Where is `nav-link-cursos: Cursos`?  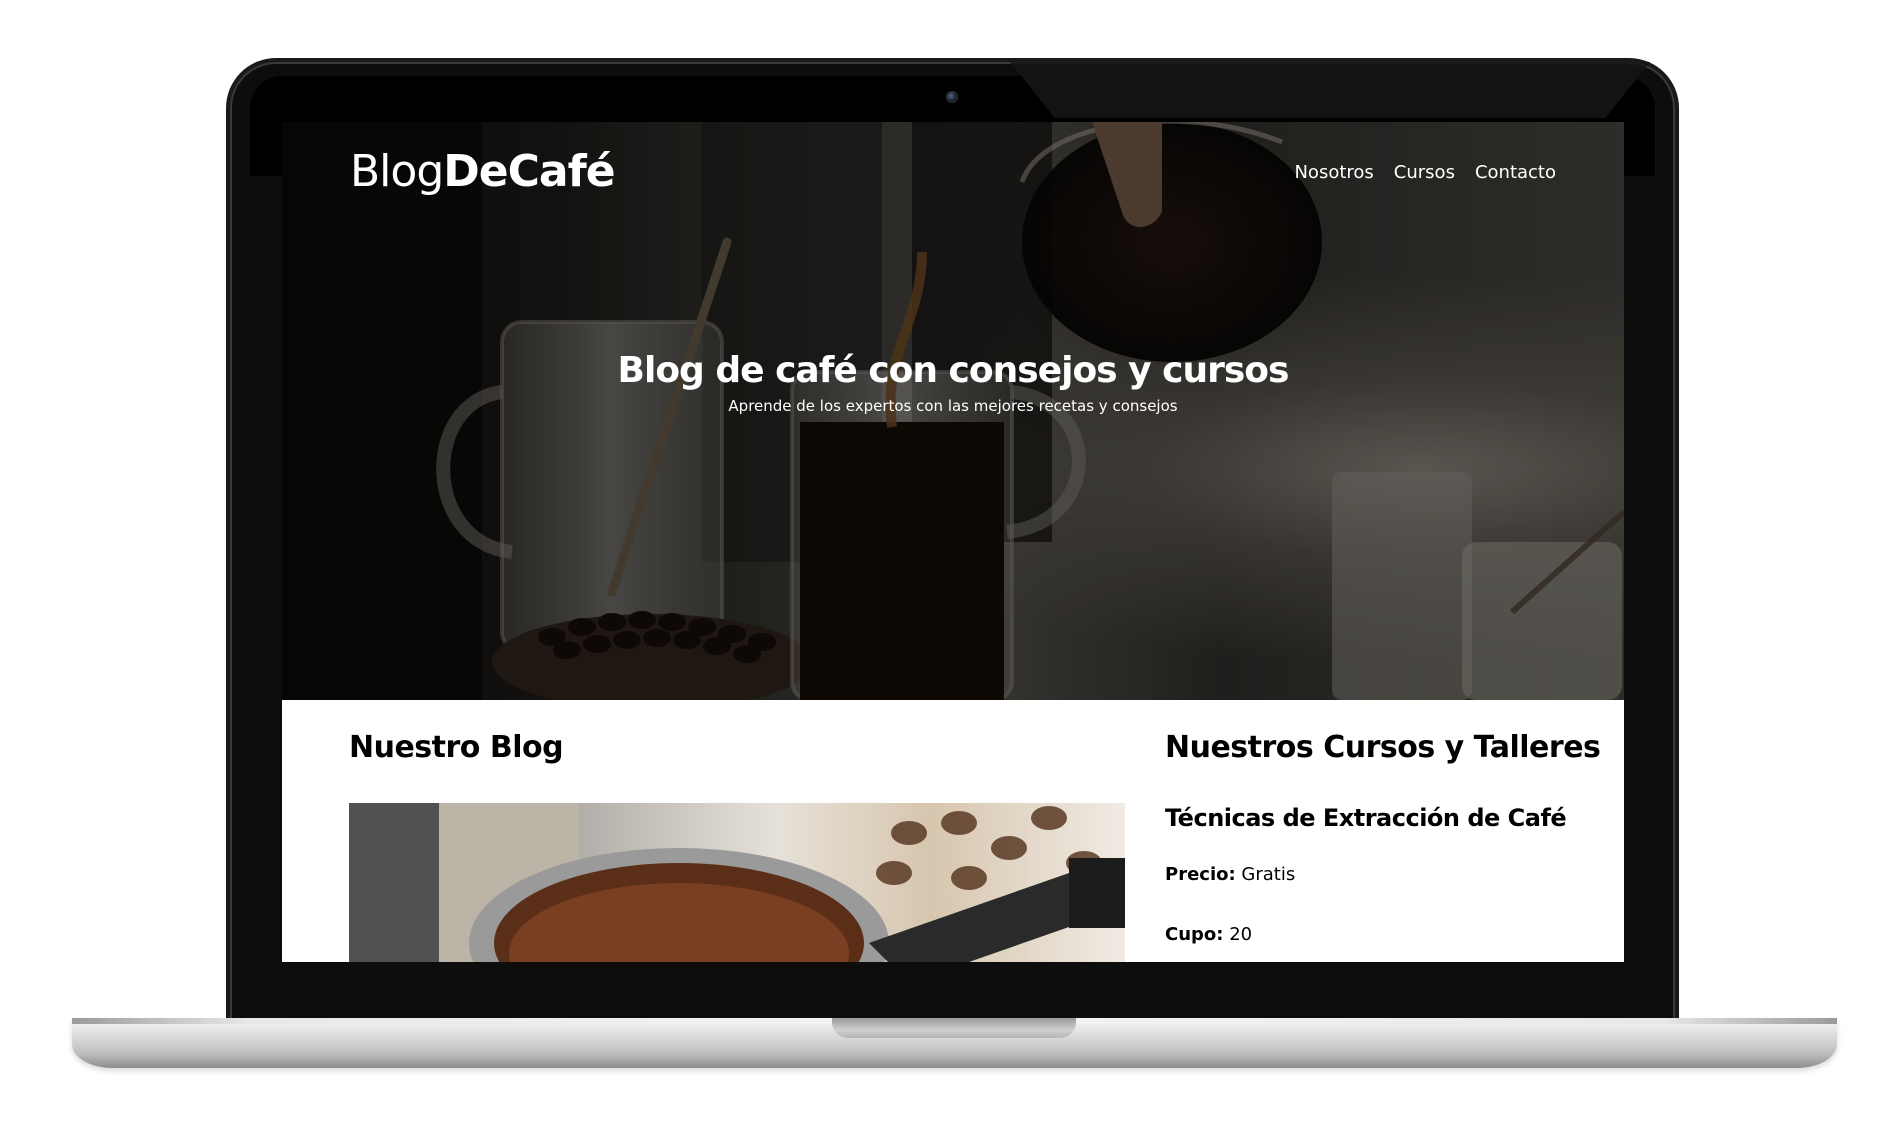
nav-link-cursos: Cursos is located at coordinates (1424, 172).